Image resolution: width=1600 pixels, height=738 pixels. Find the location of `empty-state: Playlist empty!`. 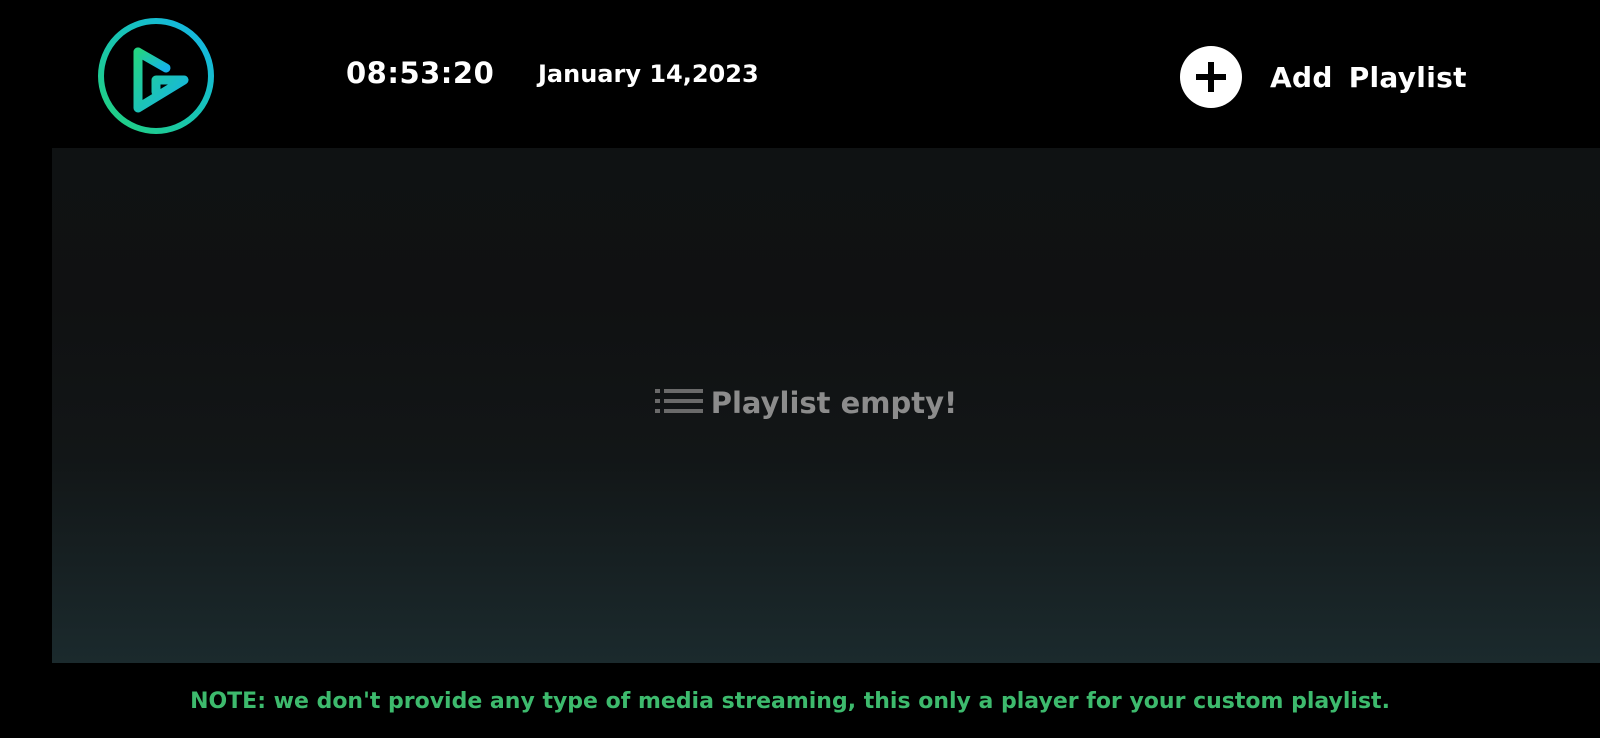

empty-state: Playlist empty! is located at coordinates (826, 403).